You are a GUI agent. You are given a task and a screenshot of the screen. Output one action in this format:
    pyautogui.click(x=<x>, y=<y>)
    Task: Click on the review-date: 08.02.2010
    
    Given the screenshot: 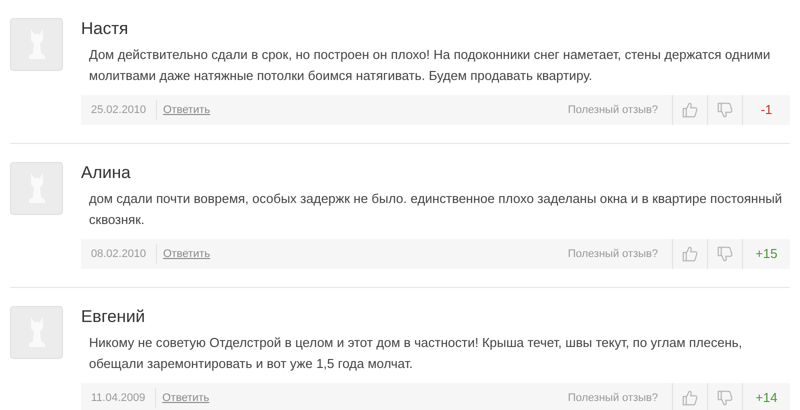 What is the action you would take?
    pyautogui.click(x=119, y=254)
    